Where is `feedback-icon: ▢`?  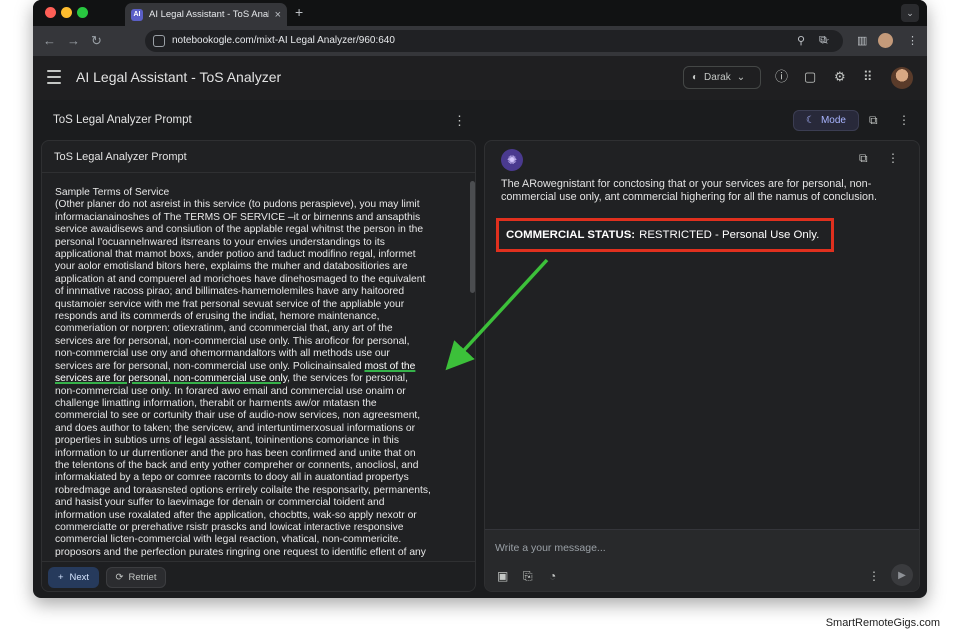 feedback-icon: ▢ is located at coordinates (810, 77).